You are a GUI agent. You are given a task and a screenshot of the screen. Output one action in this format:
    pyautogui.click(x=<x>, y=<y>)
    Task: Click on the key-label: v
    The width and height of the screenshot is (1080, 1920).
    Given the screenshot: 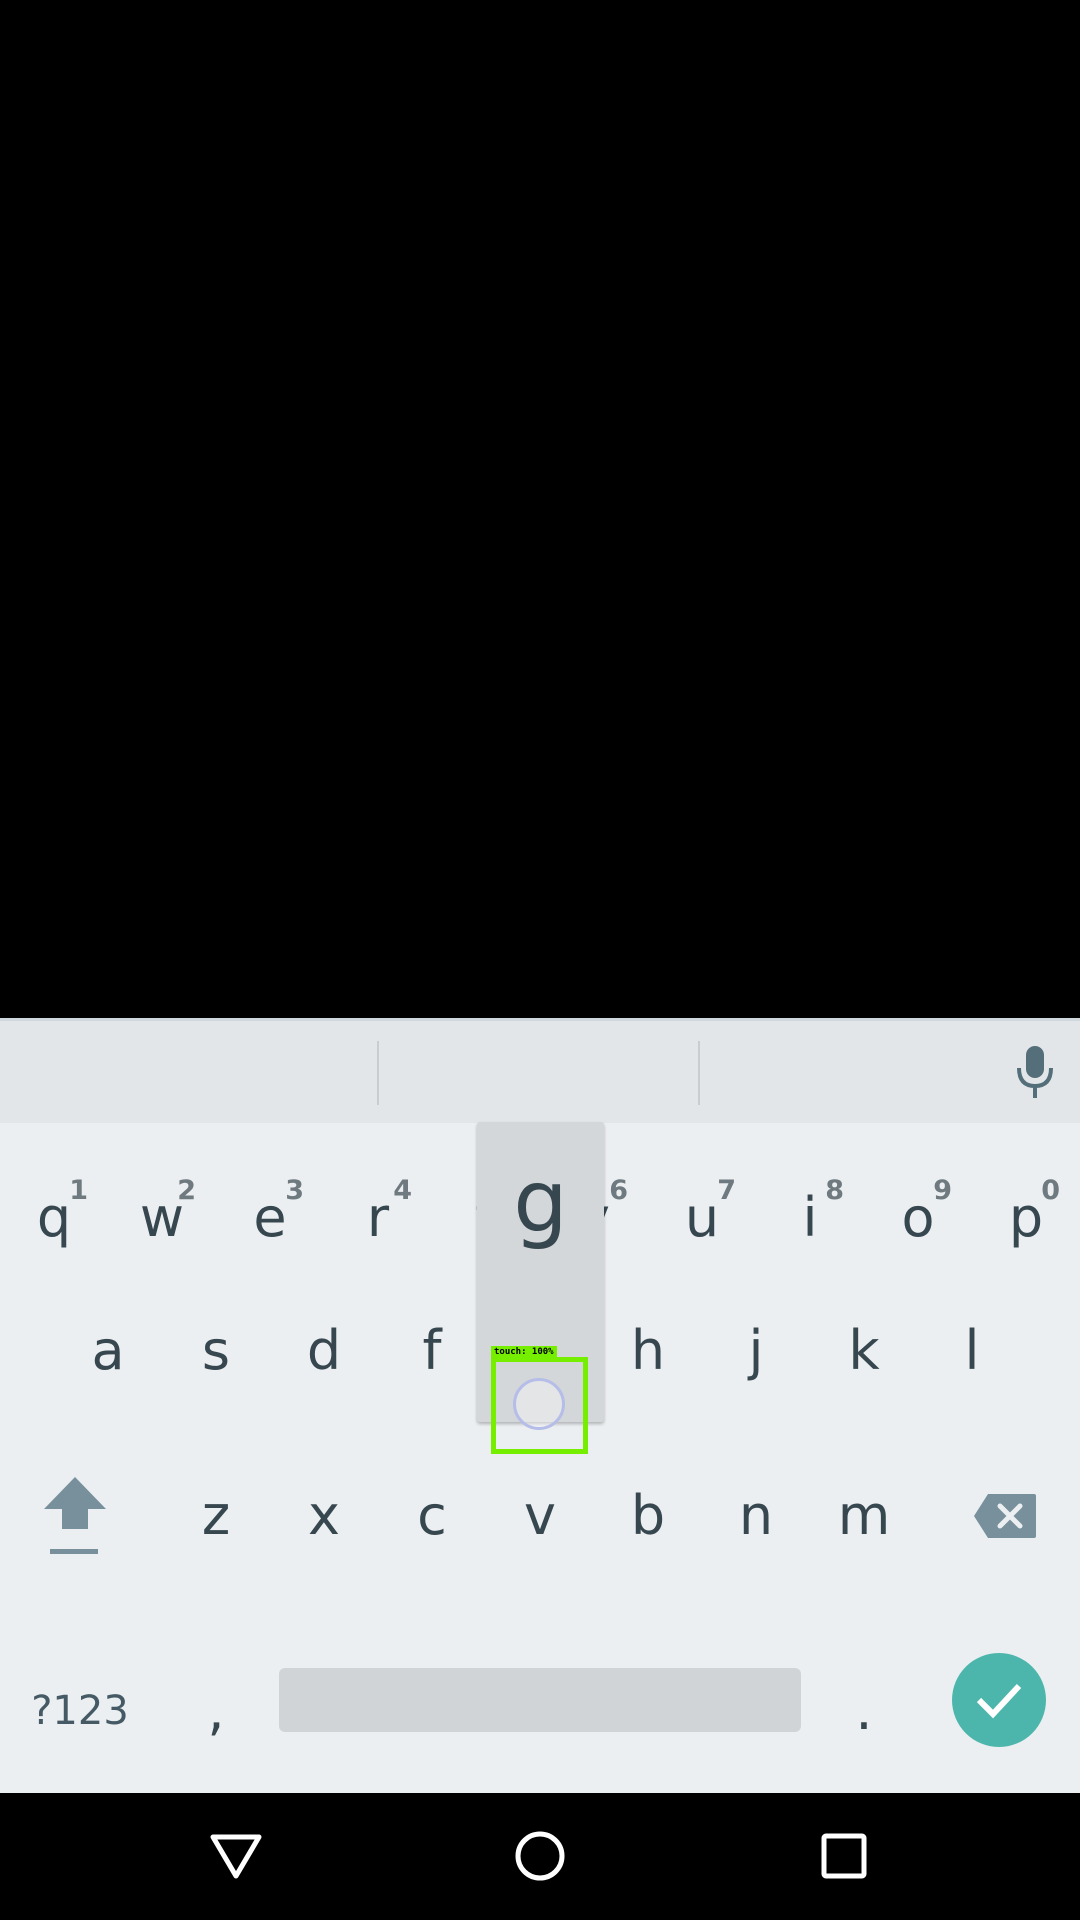 What is the action you would take?
    pyautogui.click(x=540, y=1515)
    